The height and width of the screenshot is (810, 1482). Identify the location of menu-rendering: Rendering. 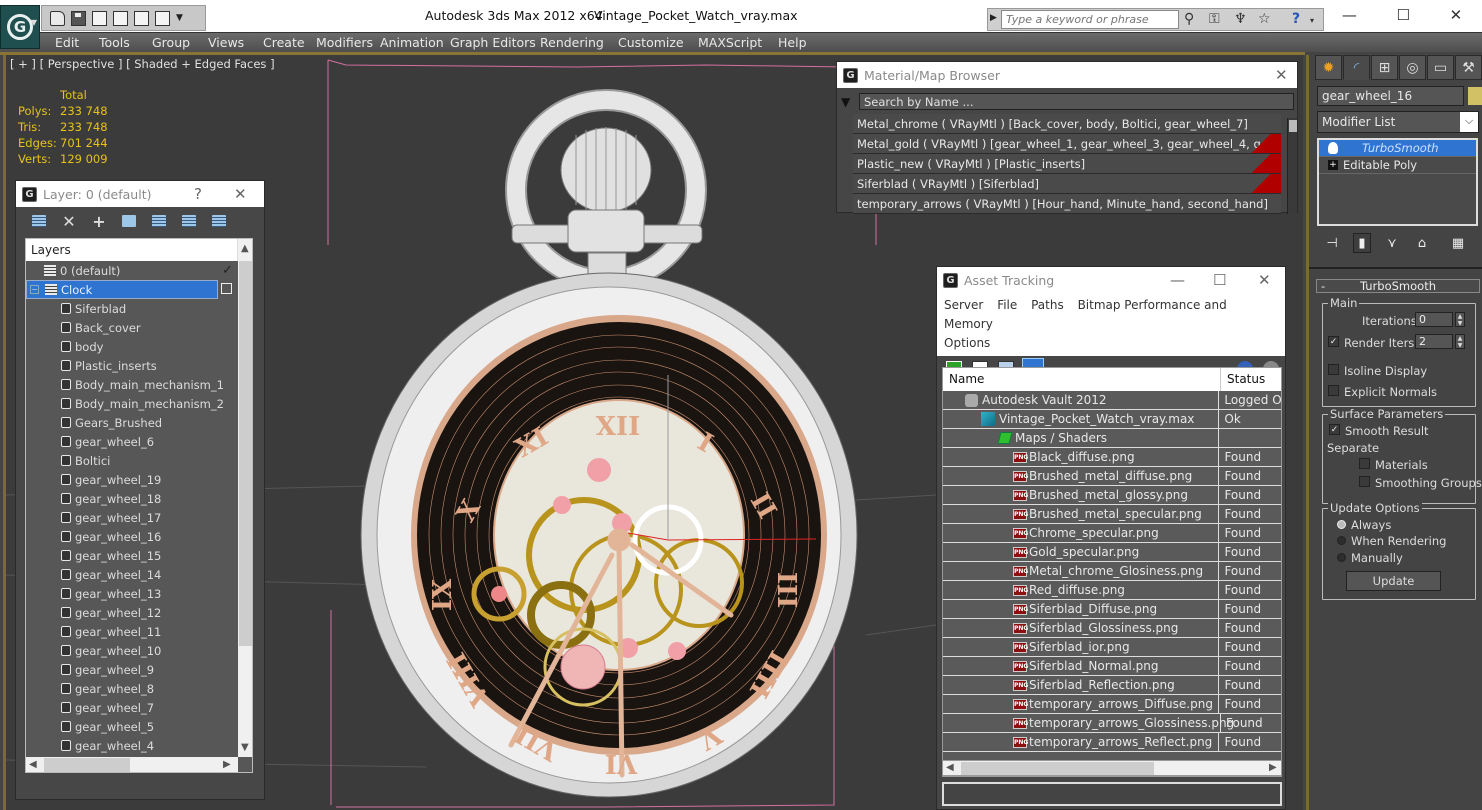
(572, 42).